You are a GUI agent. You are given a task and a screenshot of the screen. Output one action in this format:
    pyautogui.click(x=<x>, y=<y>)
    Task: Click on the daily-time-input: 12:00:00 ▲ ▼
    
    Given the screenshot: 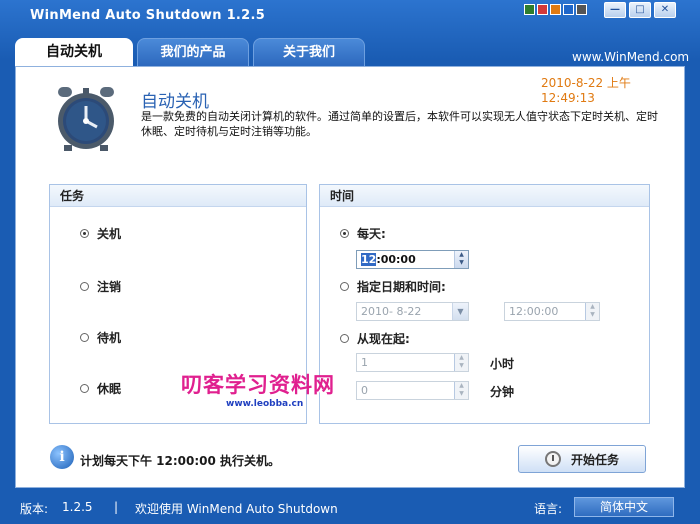 What is the action you would take?
    pyautogui.click(x=412, y=259)
    